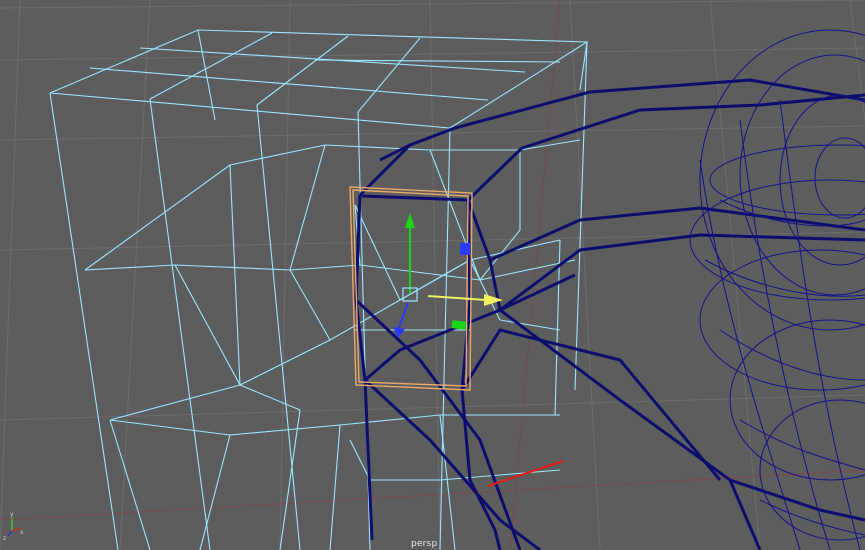 The height and width of the screenshot is (550, 865). What do you see at coordinates (525, 473) in the screenshot?
I see `x-axis-marker` at bounding box center [525, 473].